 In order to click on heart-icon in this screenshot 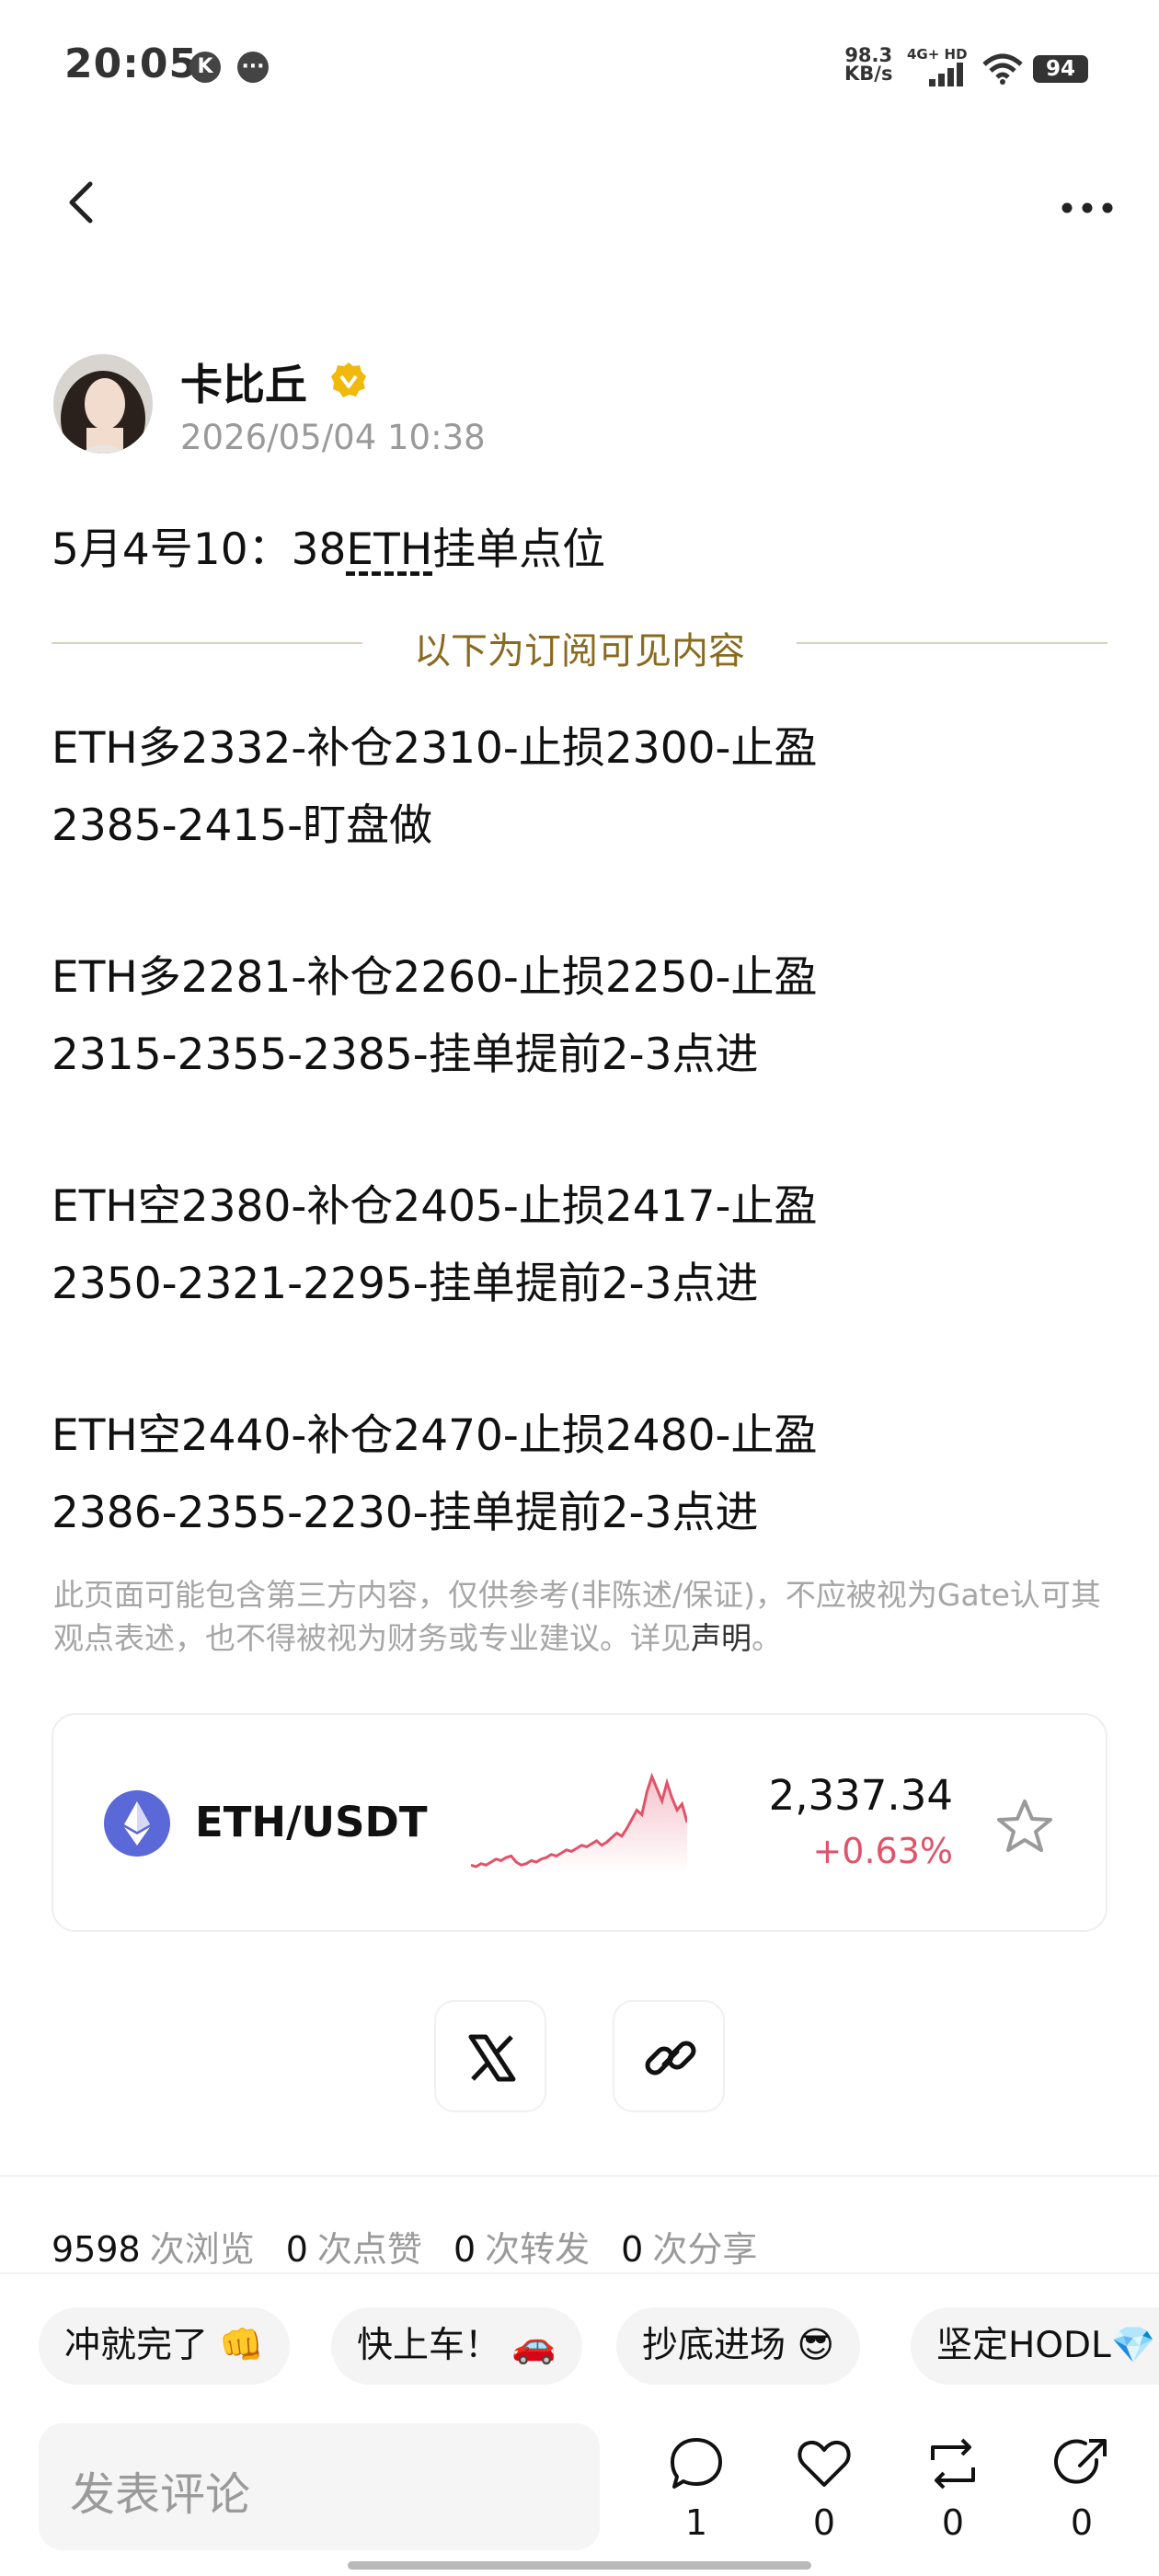, I will do `click(824, 2463)`.